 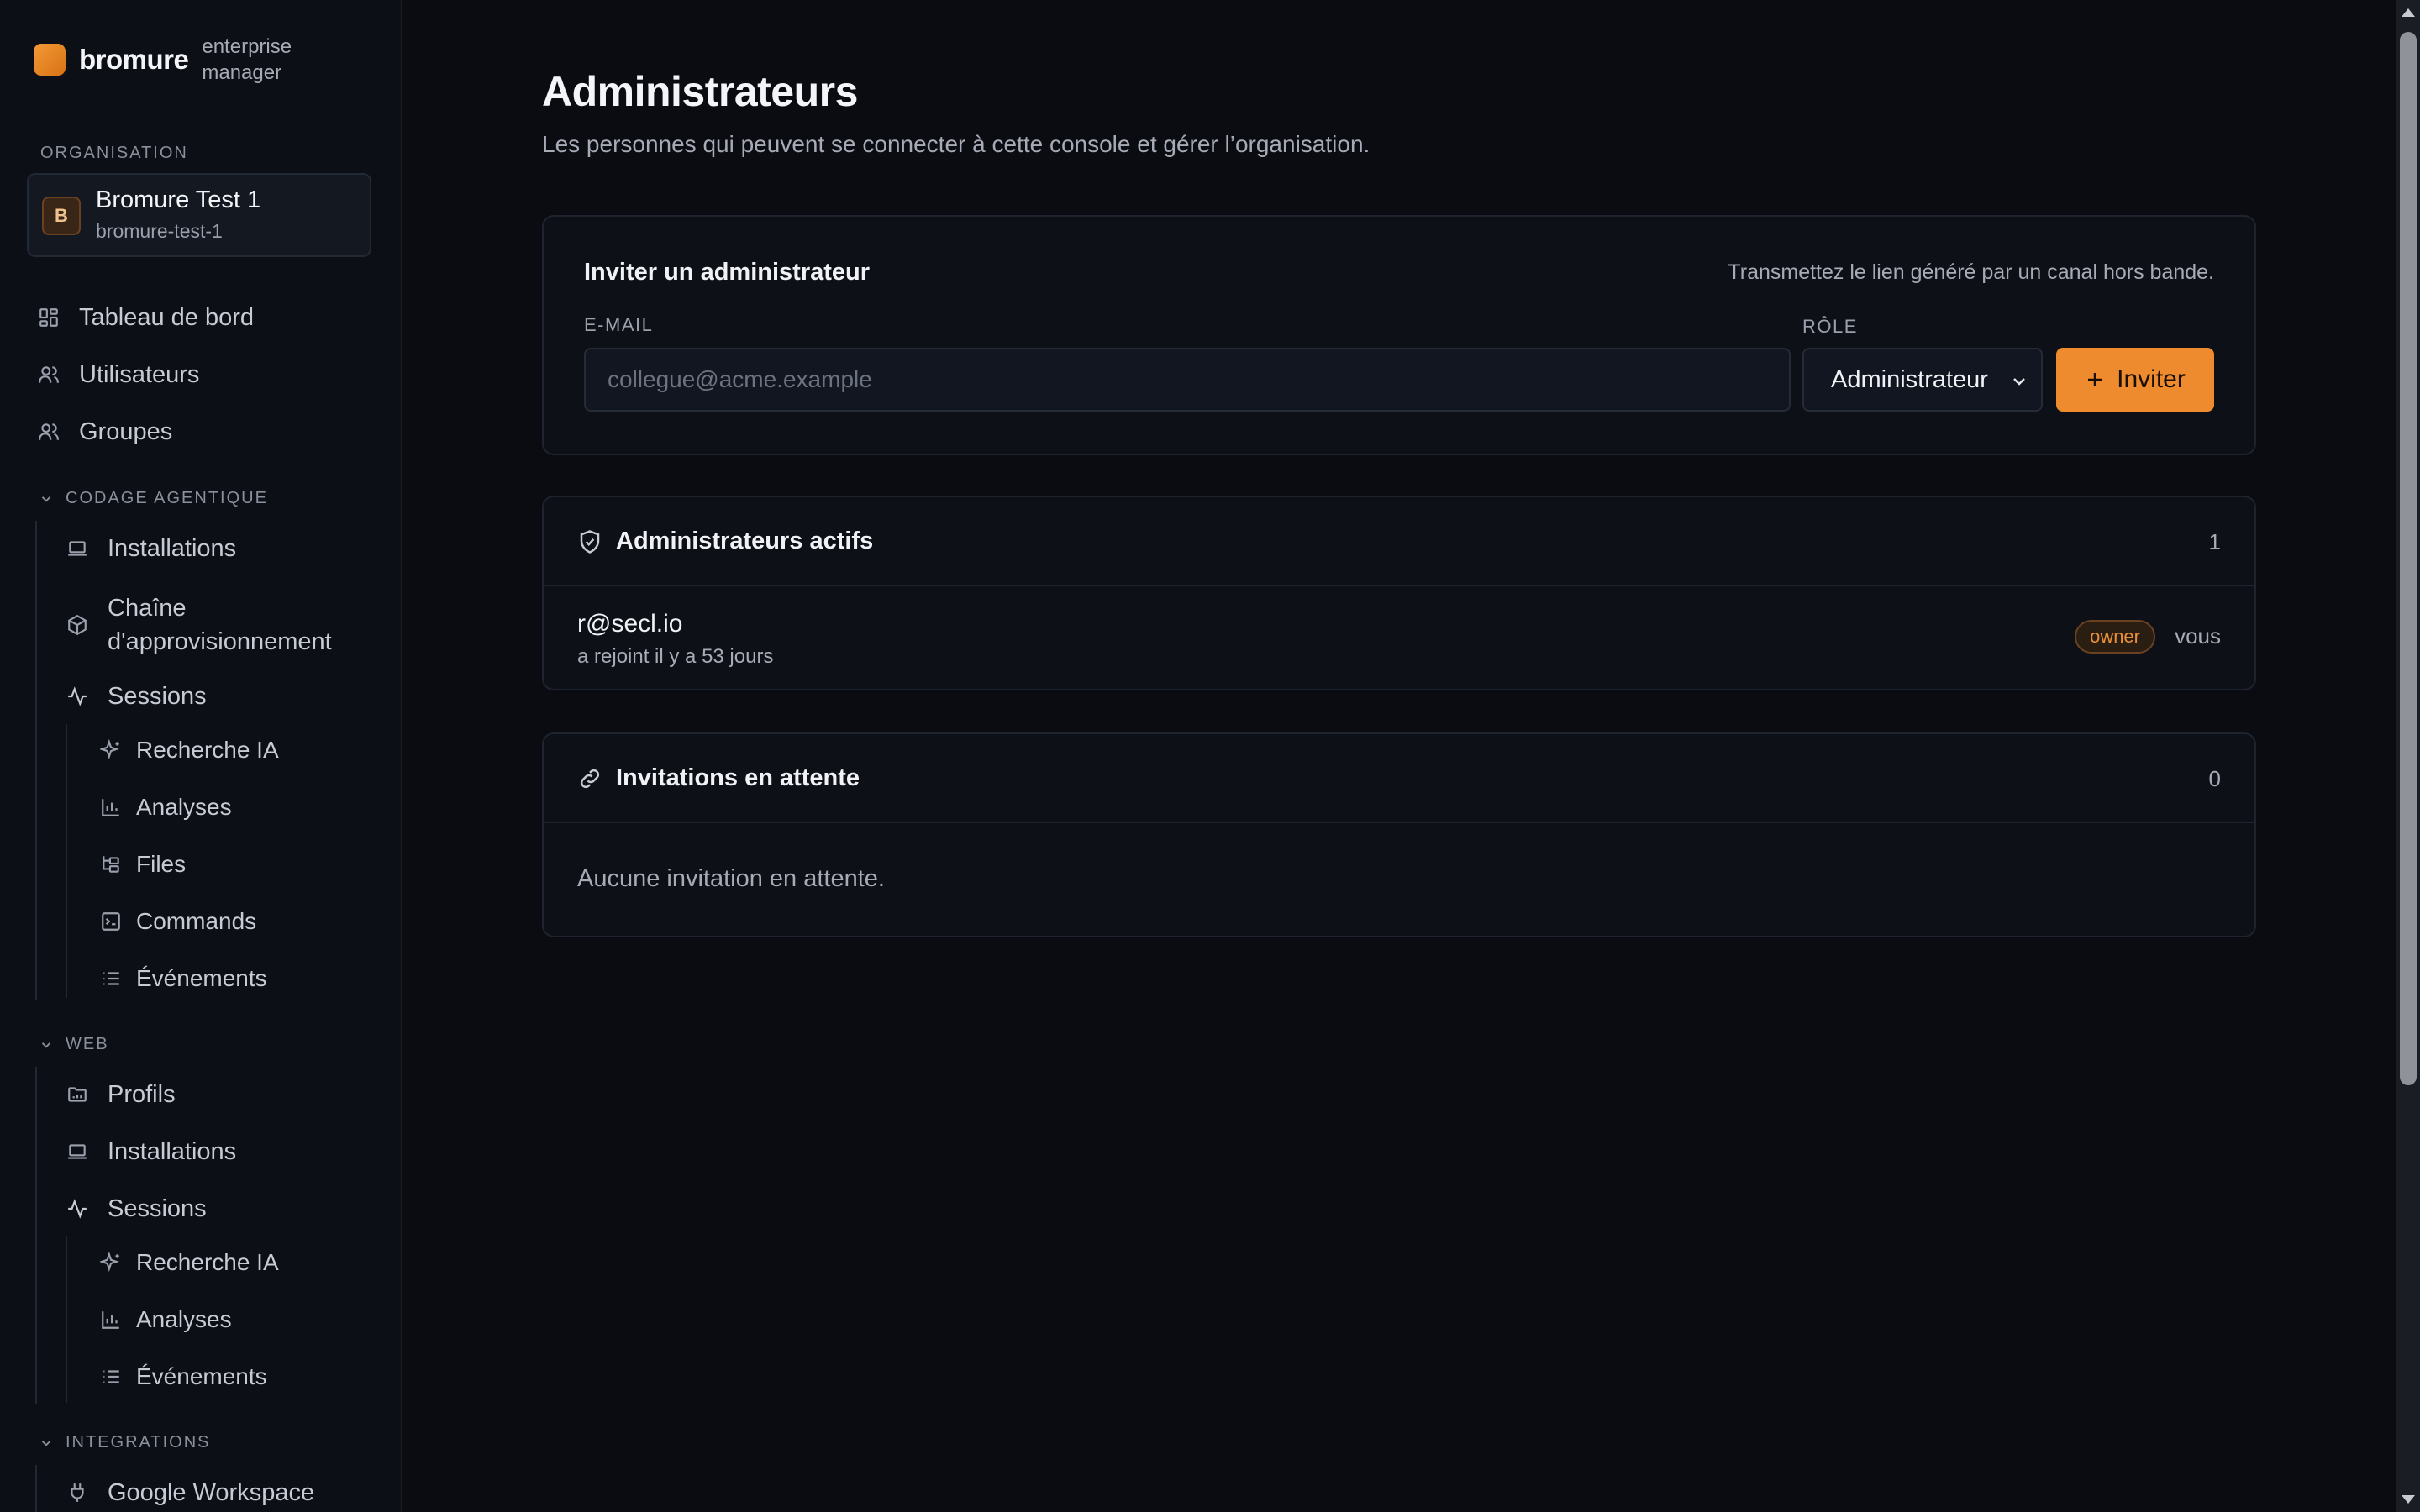 I want to click on files-icon, so click(x=111, y=864).